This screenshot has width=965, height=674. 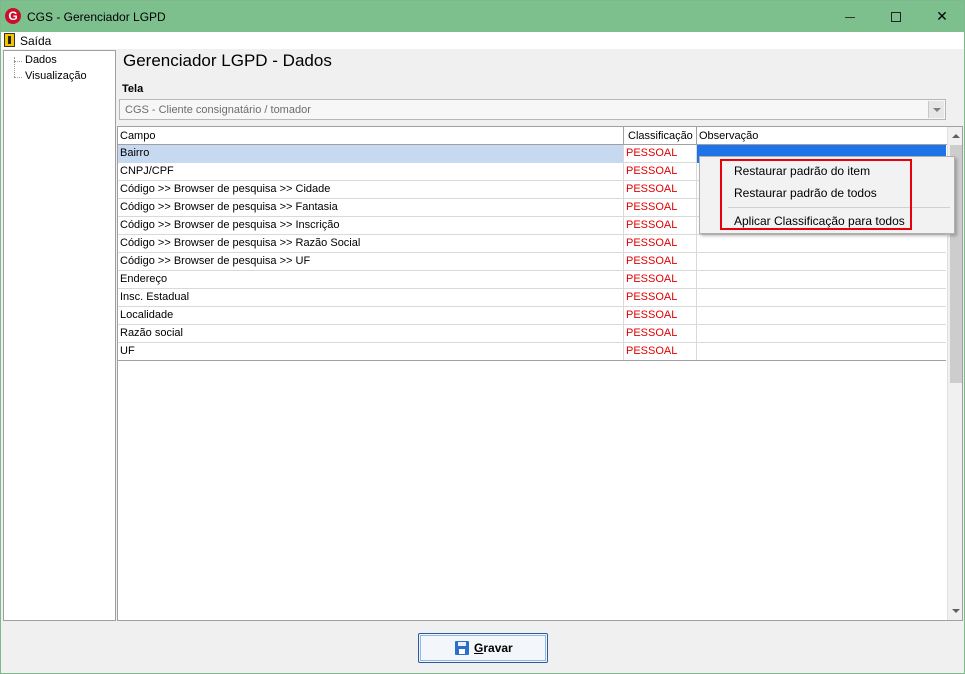 What do you see at coordinates (371, 136) in the screenshot?
I see `column-header-campo: Campo` at bounding box center [371, 136].